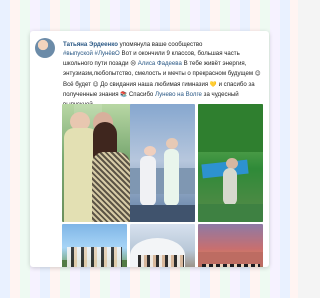 This screenshot has width=320, height=298. What do you see at coordinates (161, 44) in the screenshot?
I see `post-headline: упомянула ваше сообщество` at bounding box center [161, 44].